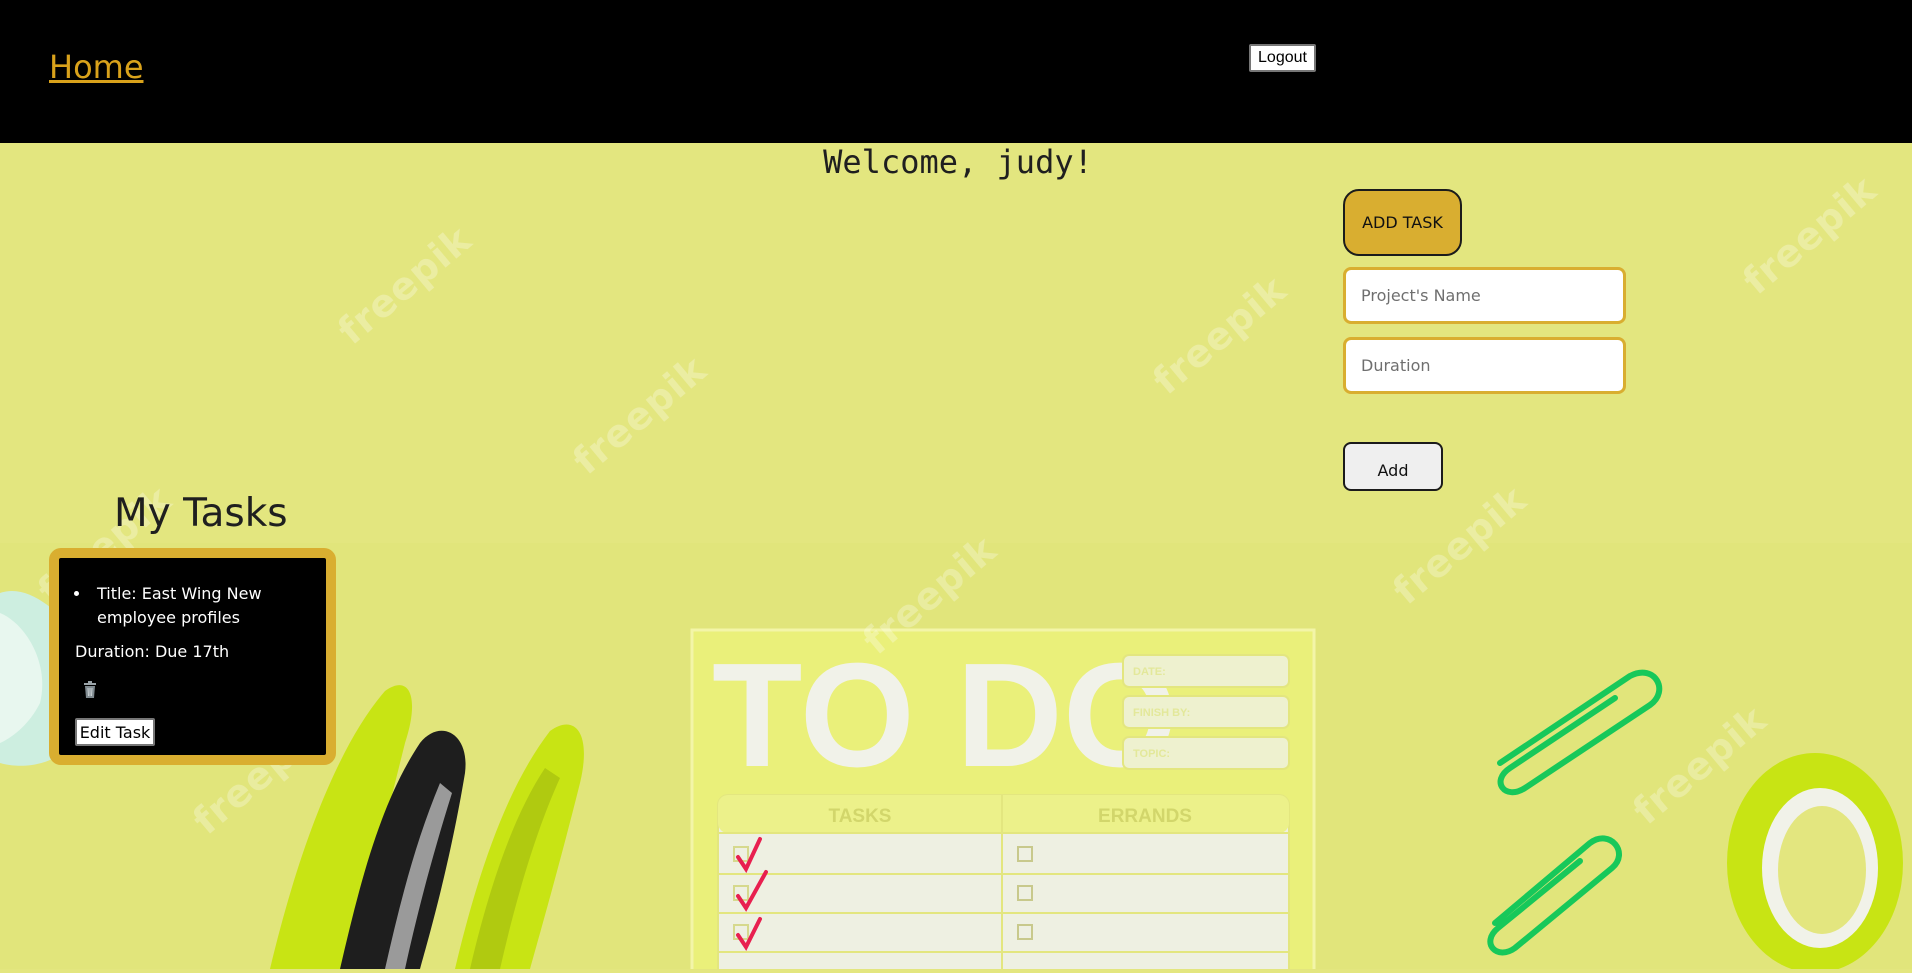  I want to click on task-duration: Duration: Due 17th, so click(152, 651).